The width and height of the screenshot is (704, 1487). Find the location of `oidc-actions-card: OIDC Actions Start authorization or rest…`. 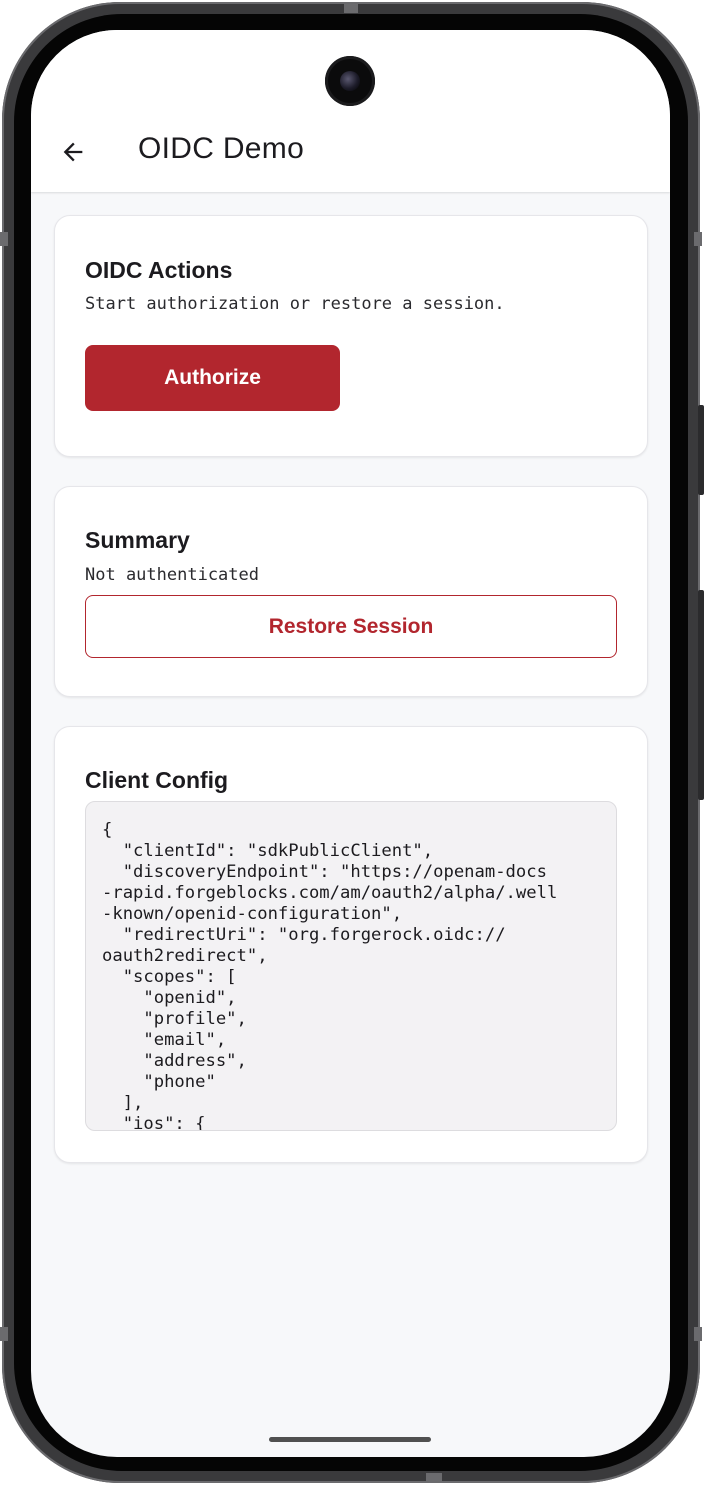

oidc-actions-card: OIDC Actions Start authorization or rest… is located at coordinates (351, 336).